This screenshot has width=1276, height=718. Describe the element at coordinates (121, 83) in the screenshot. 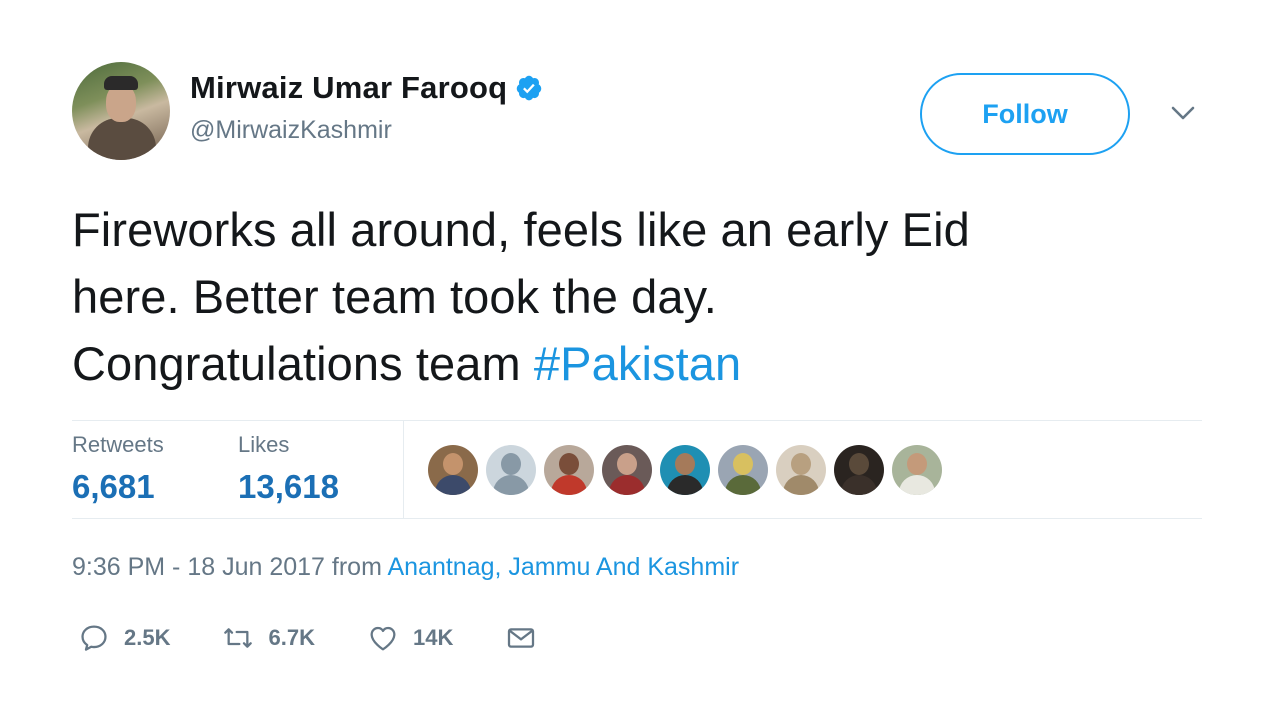

I see `avatar-cap` at that location.